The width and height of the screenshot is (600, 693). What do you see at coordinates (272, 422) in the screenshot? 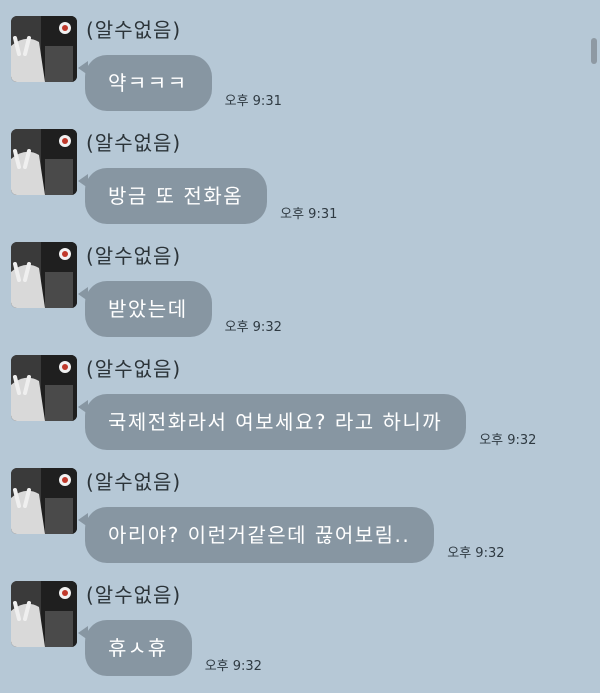
I see `message-bubble: 국제전화라서 여보세요? 라고 하니까` at bounding box center [272, 422].